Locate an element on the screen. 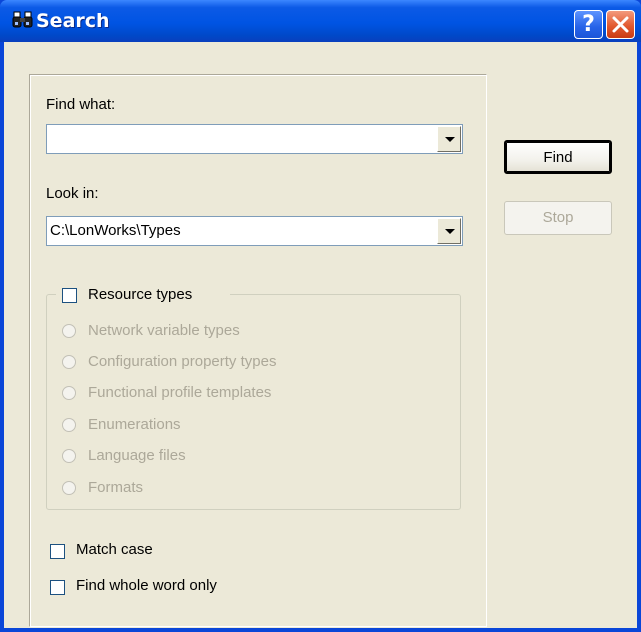 This screenshot has width=641, height=632. formats-label: Formats is located at coordinates (116, 487).